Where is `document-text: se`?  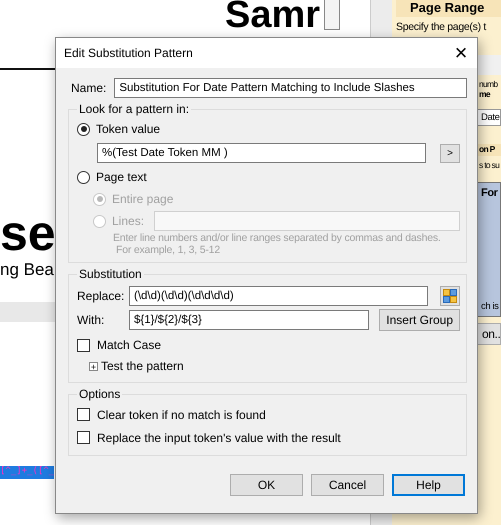
document-text: se is located at coordinates (28, 233).